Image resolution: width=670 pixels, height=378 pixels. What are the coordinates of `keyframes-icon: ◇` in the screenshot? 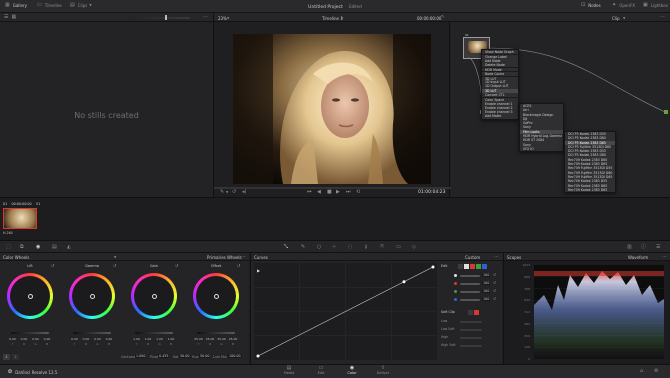 It's located at (414, 247).